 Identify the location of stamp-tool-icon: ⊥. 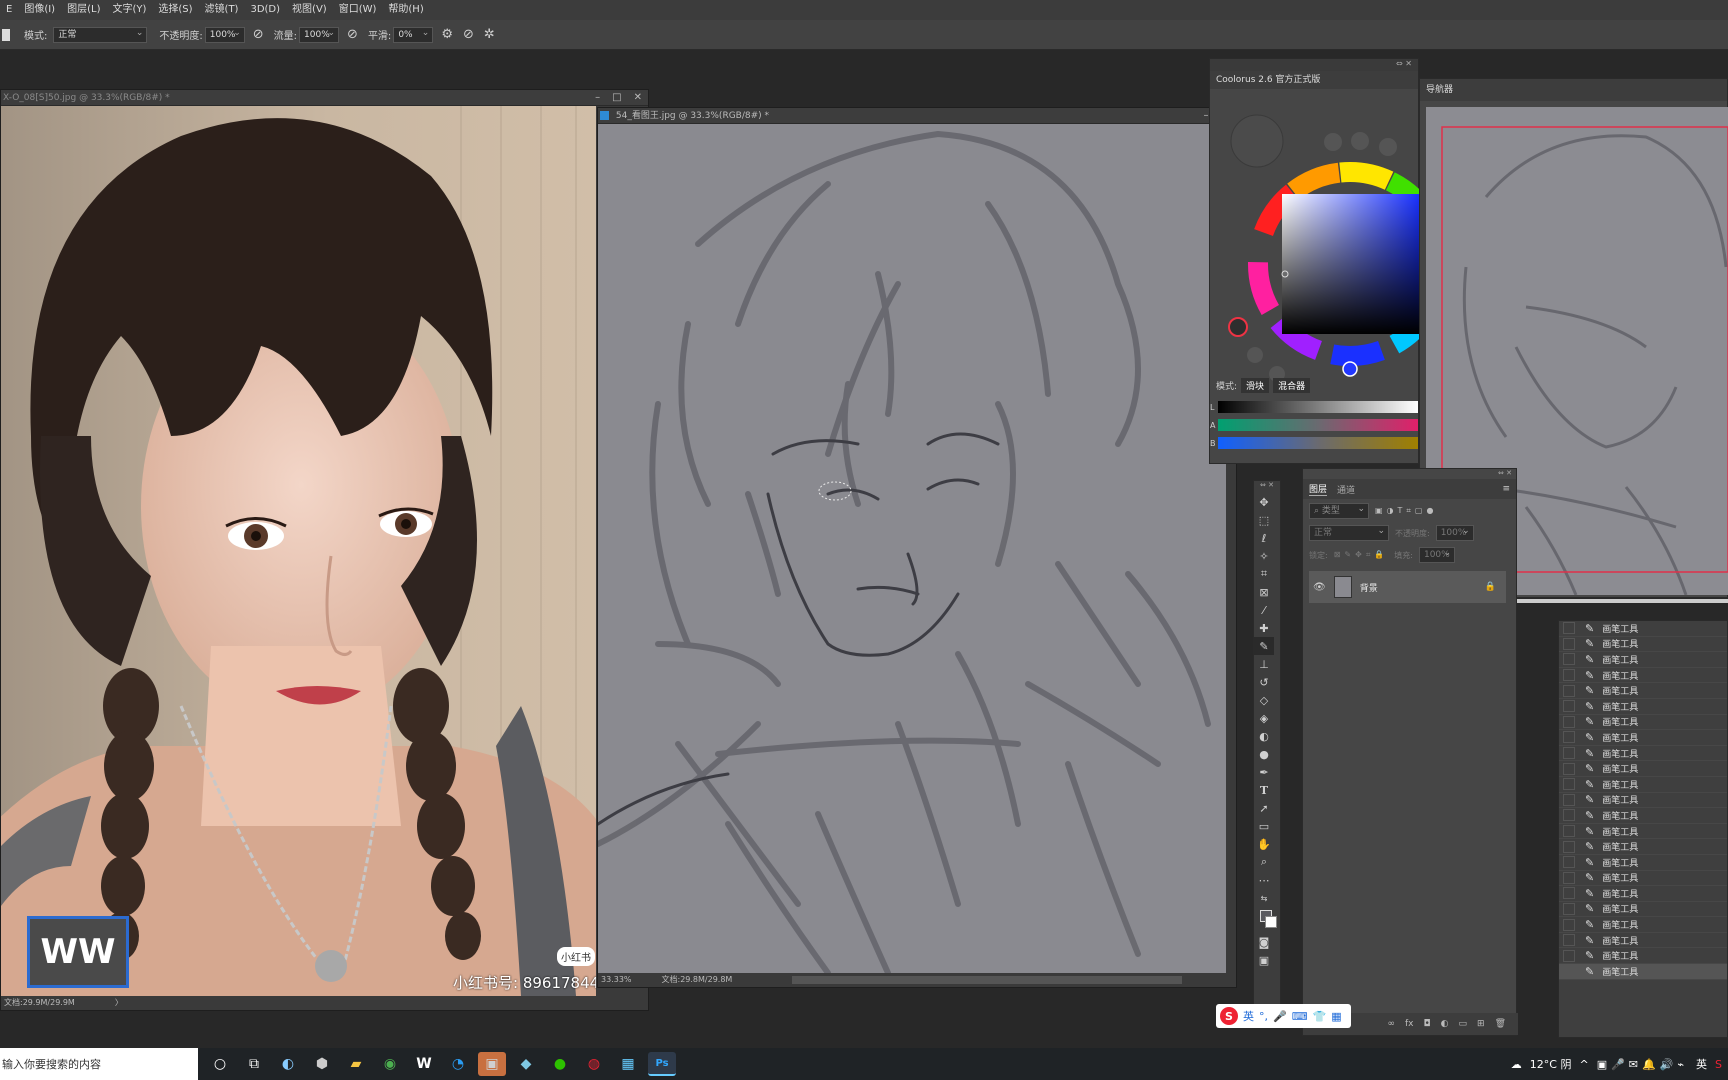
(1264, 664).